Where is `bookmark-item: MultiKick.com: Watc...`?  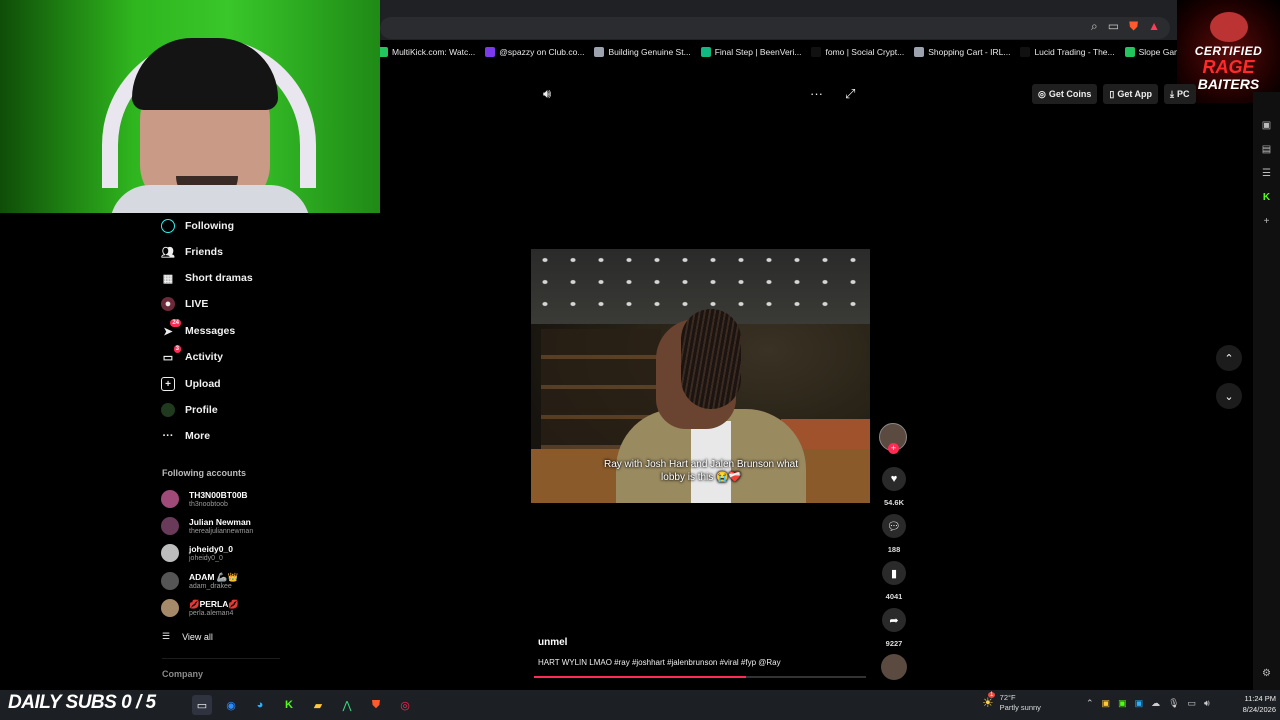 bookmark-item: MultiKick.com: Watc... is located at coordinates (426, 52).